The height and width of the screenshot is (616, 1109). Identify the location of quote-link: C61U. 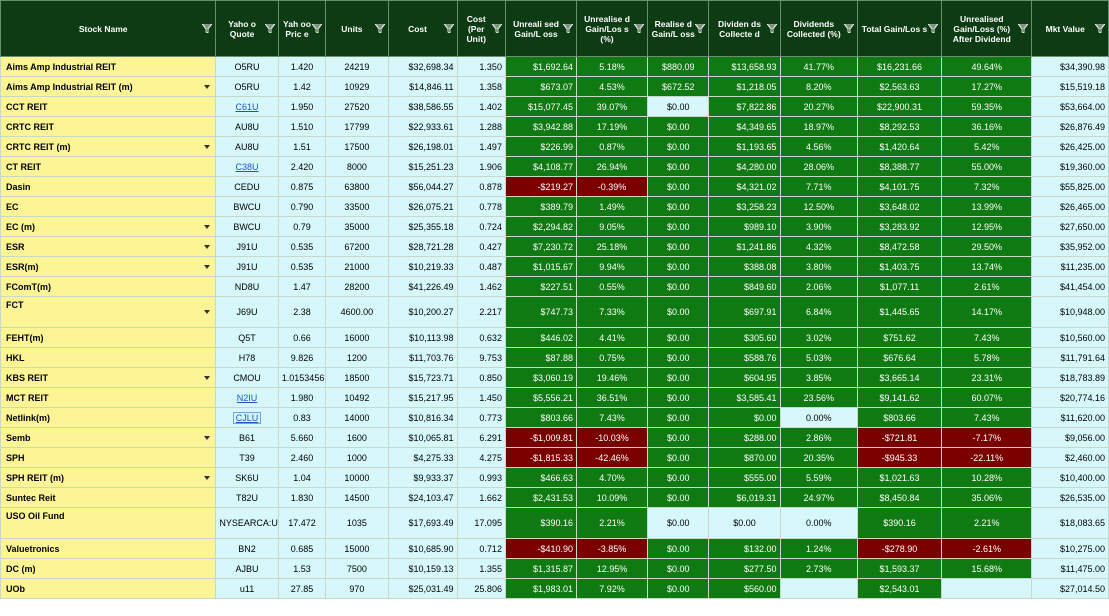
(247, 106).